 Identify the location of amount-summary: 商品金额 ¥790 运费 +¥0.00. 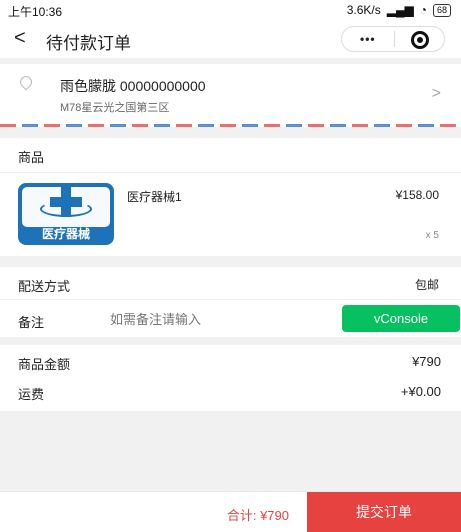
(230, 378).